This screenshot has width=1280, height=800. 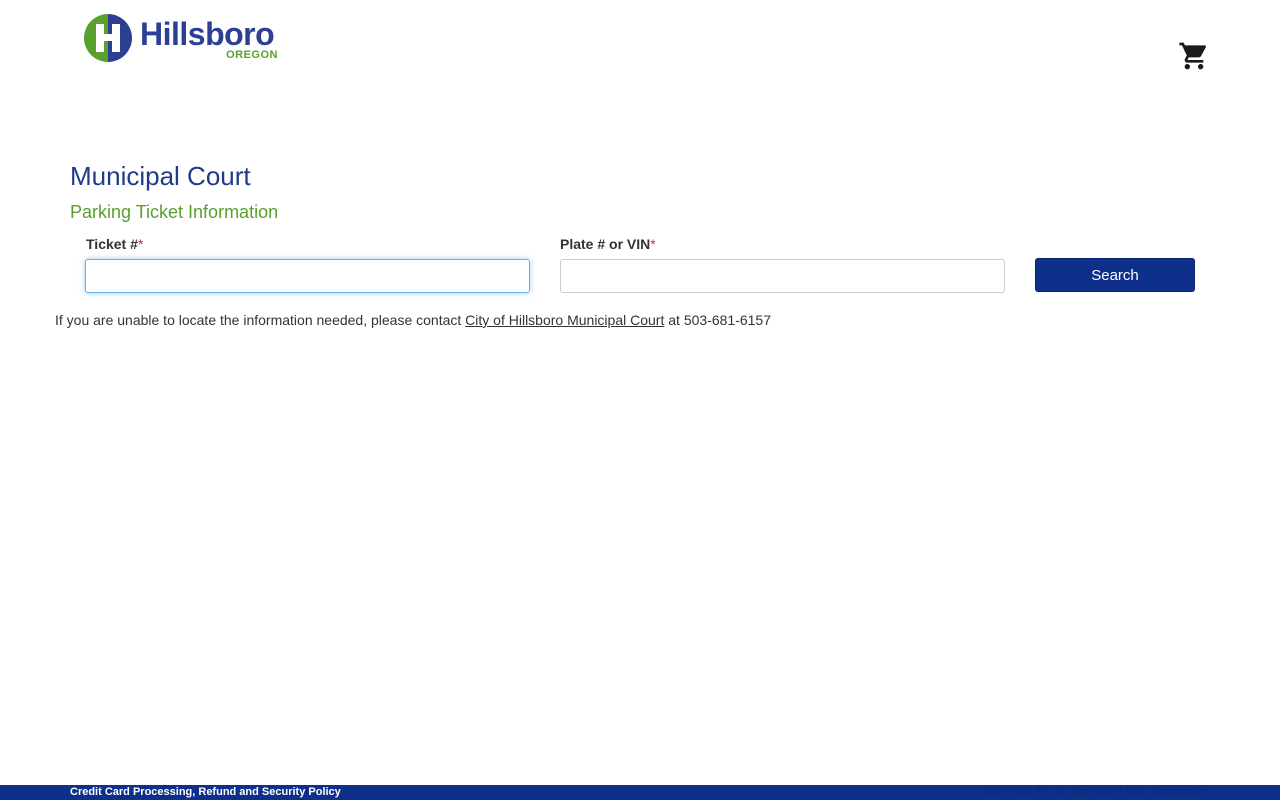 What do you see at coordinates (717, 320) in the screenshot?
I see `help-text-after: at 503-681-6157` at bounding box center [717, 320].